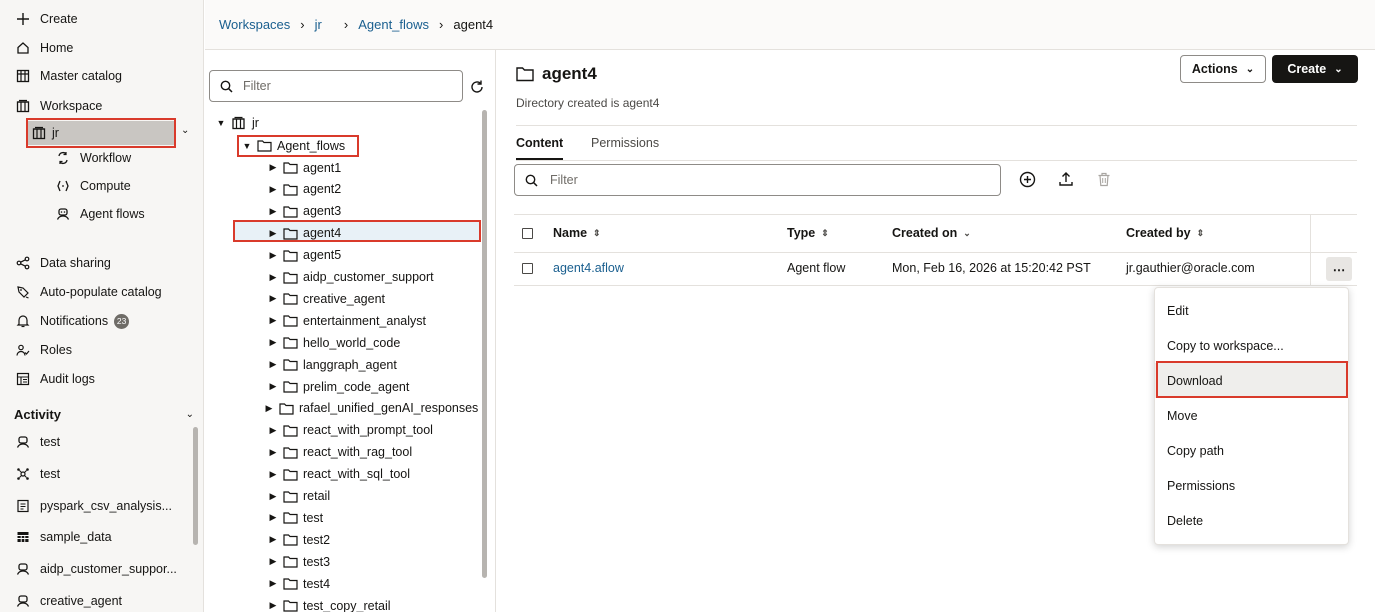 The width and height of the screenshot is (1375, 612). I want to click on tree-folder-item: ▶ prelim_code_agent, so click(338, 386).